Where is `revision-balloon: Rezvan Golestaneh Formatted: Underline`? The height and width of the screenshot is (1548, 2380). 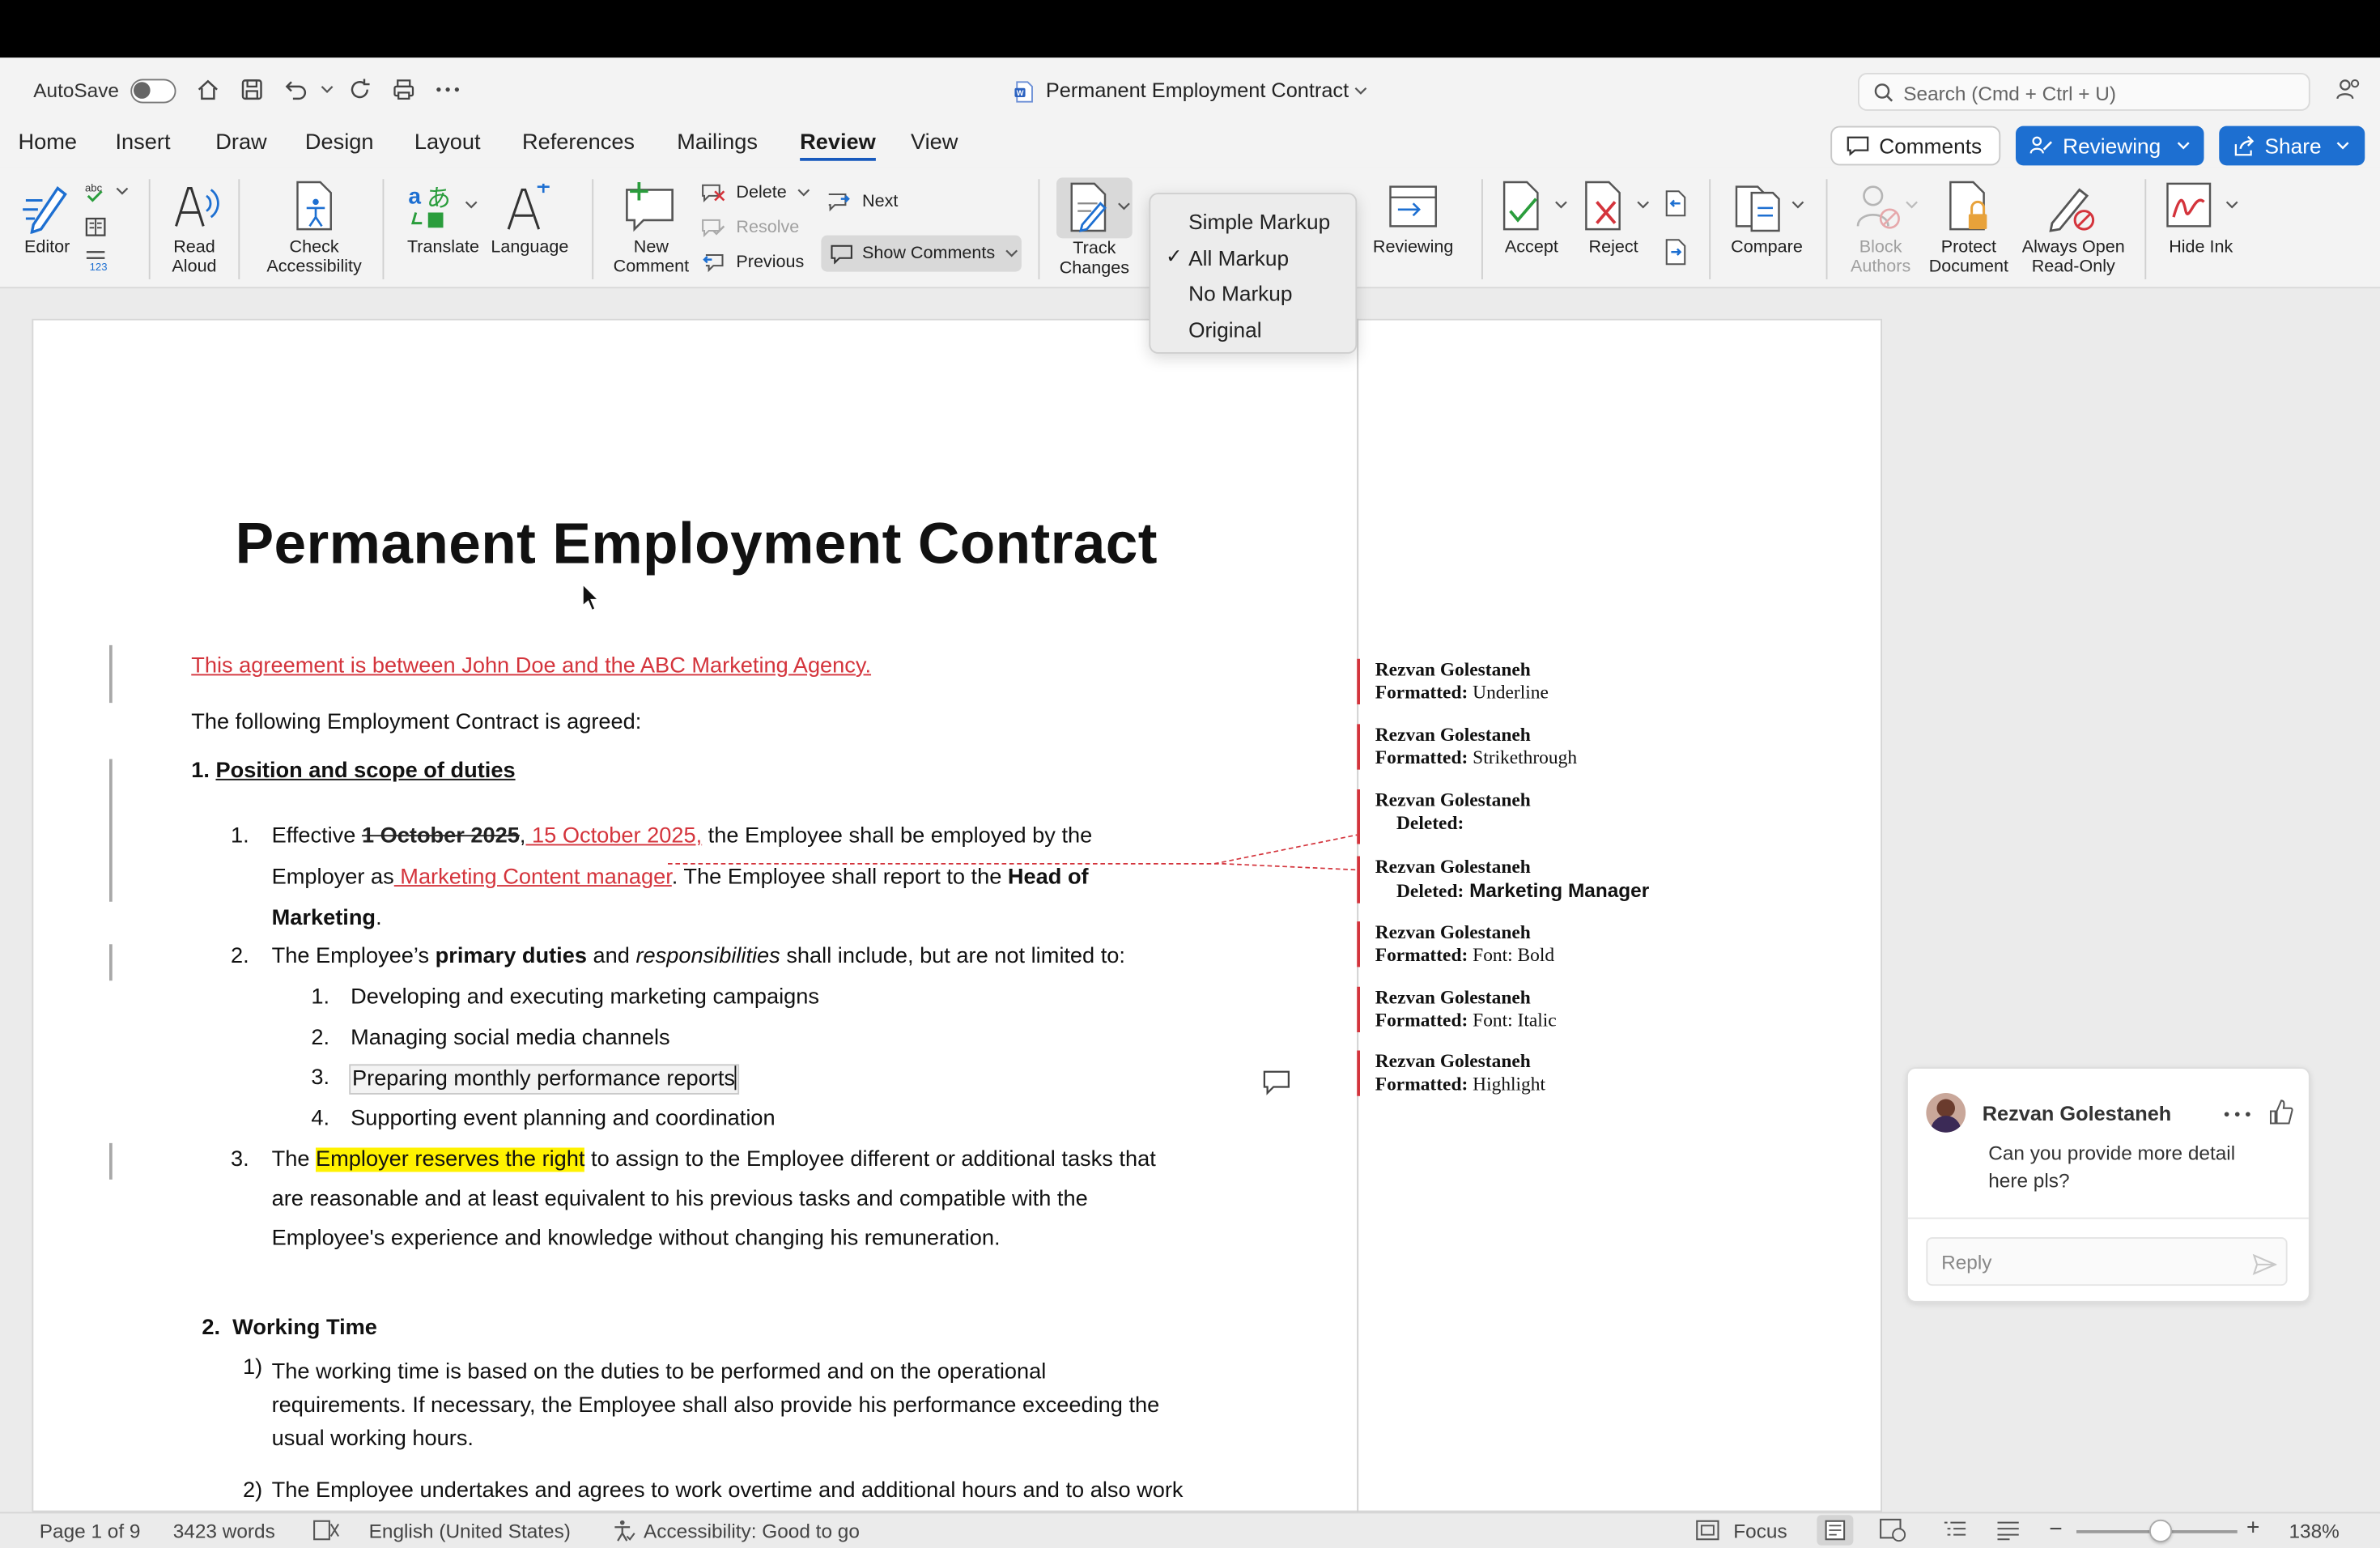
revision-balloon: Rezvan Golestaneh Formatted: Underline is located at coordinates (1607, 681).